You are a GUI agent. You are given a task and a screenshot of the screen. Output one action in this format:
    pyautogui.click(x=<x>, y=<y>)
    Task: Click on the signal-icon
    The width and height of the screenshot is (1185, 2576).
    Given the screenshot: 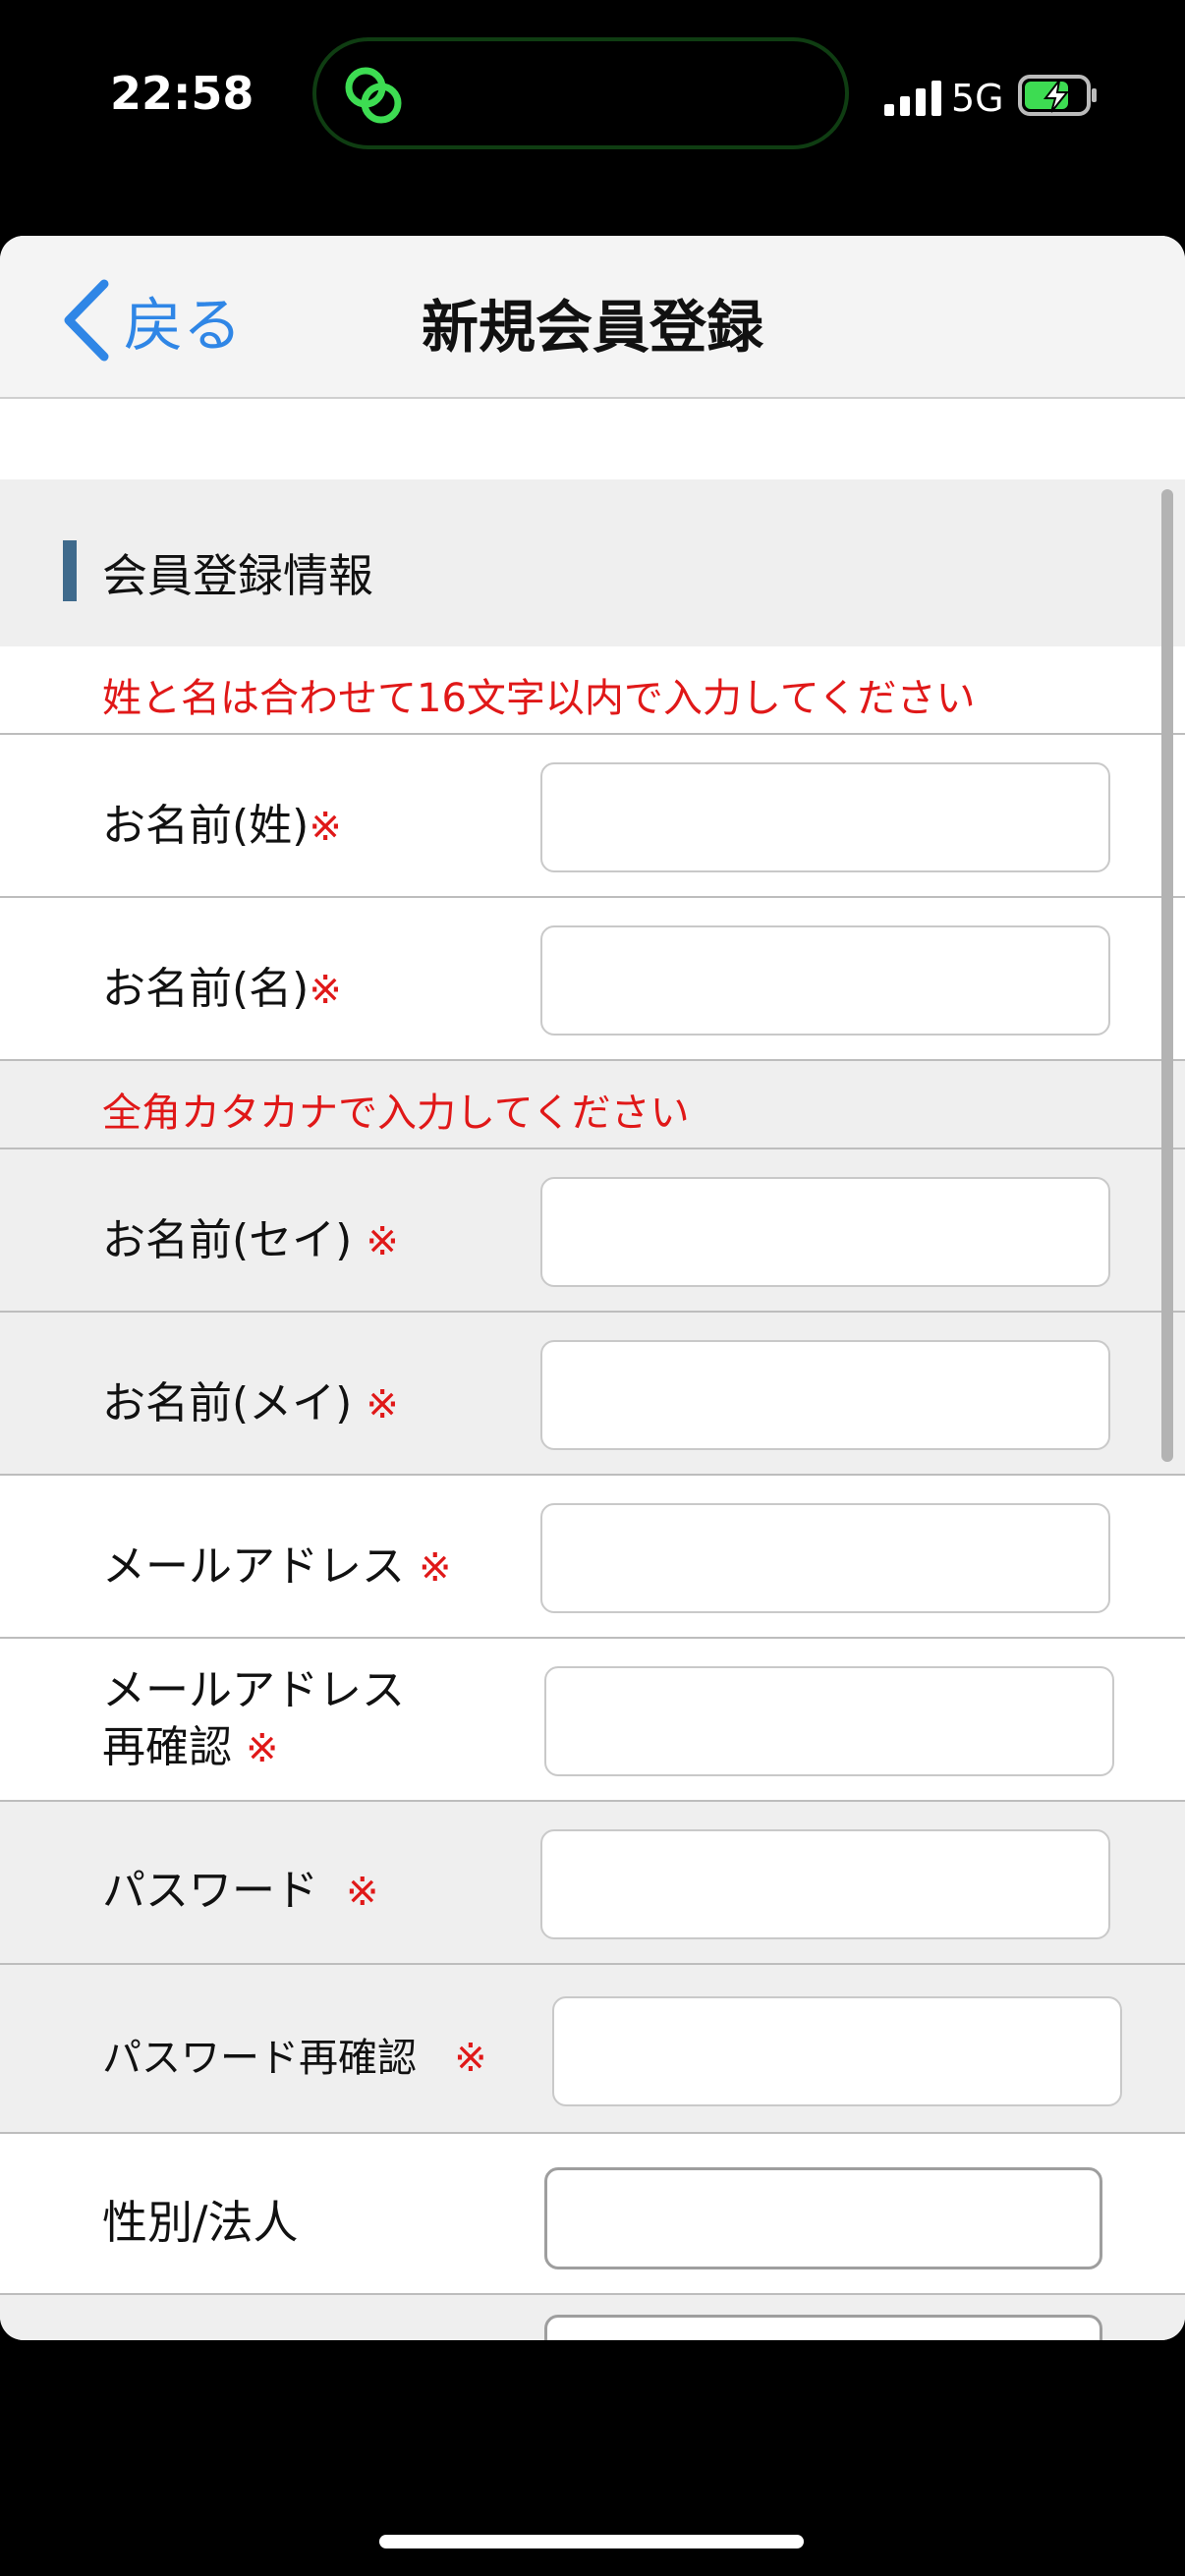 What is the action you would take?
    pyautogui.click(x=912, y=98)
    